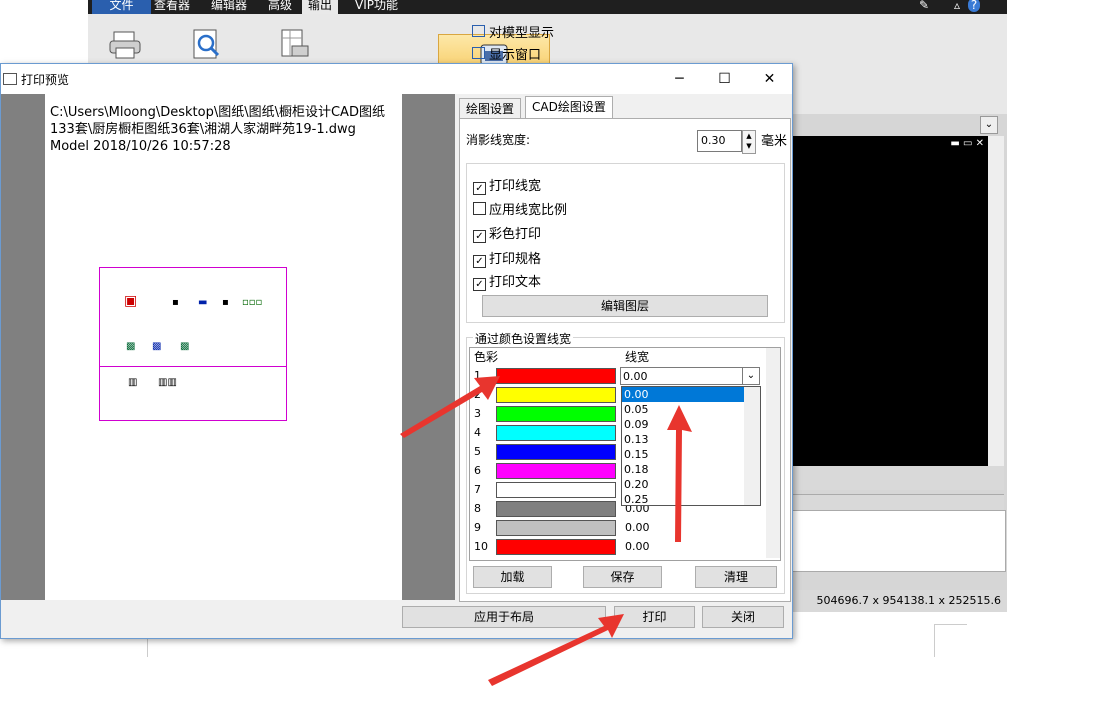 The height and width of the screenshot is (722, 1097). I want to click on checkbox-apply-lineweight-scale: 应用线宽比例, so click(520, 208).